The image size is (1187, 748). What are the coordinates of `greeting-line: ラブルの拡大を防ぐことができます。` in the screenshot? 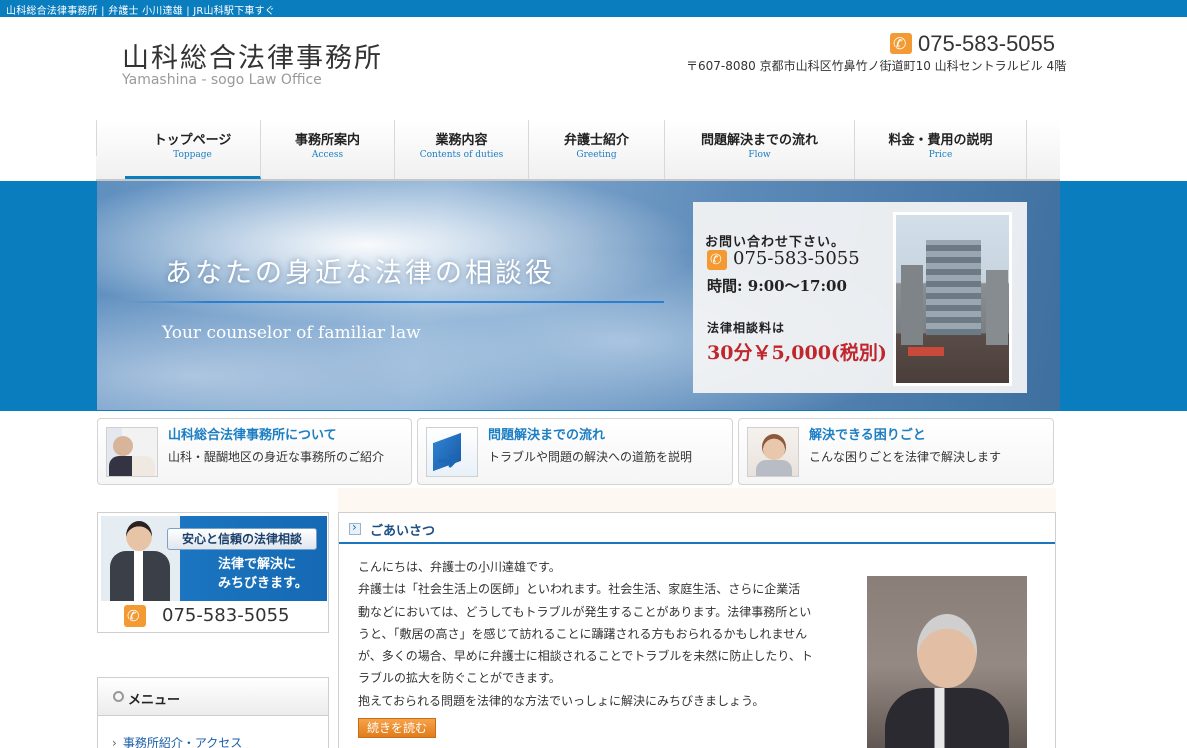 It's located at (459, 678).